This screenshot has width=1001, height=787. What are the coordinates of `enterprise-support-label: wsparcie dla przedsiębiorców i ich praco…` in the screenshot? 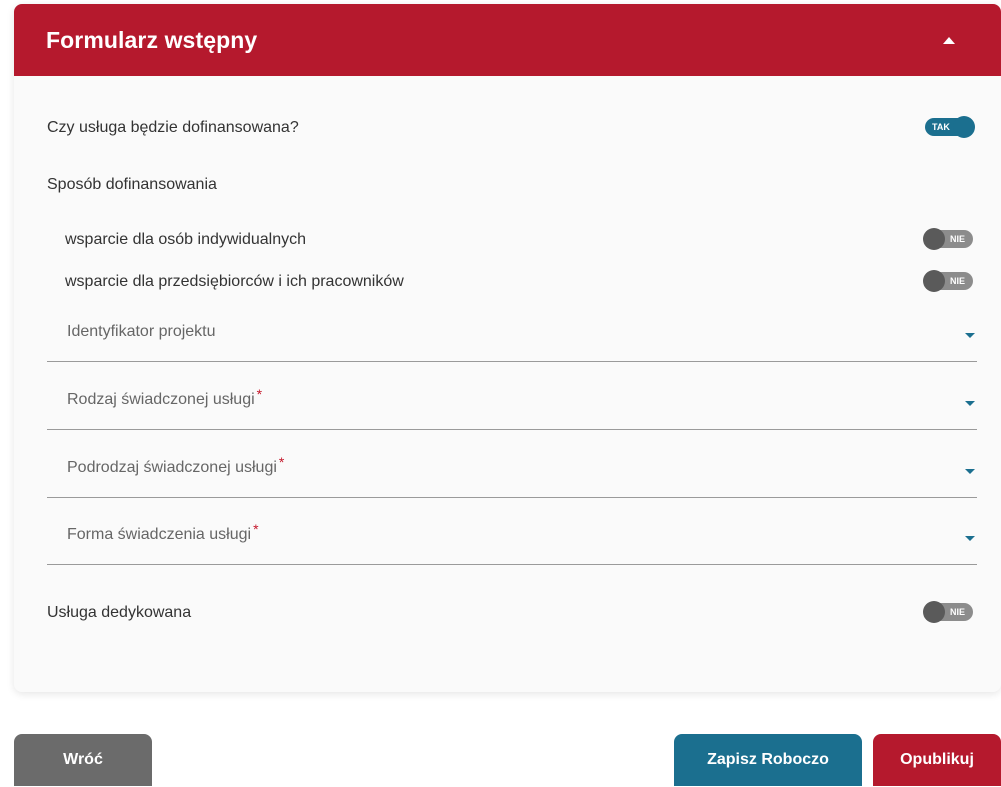 It's located at (234, 281).